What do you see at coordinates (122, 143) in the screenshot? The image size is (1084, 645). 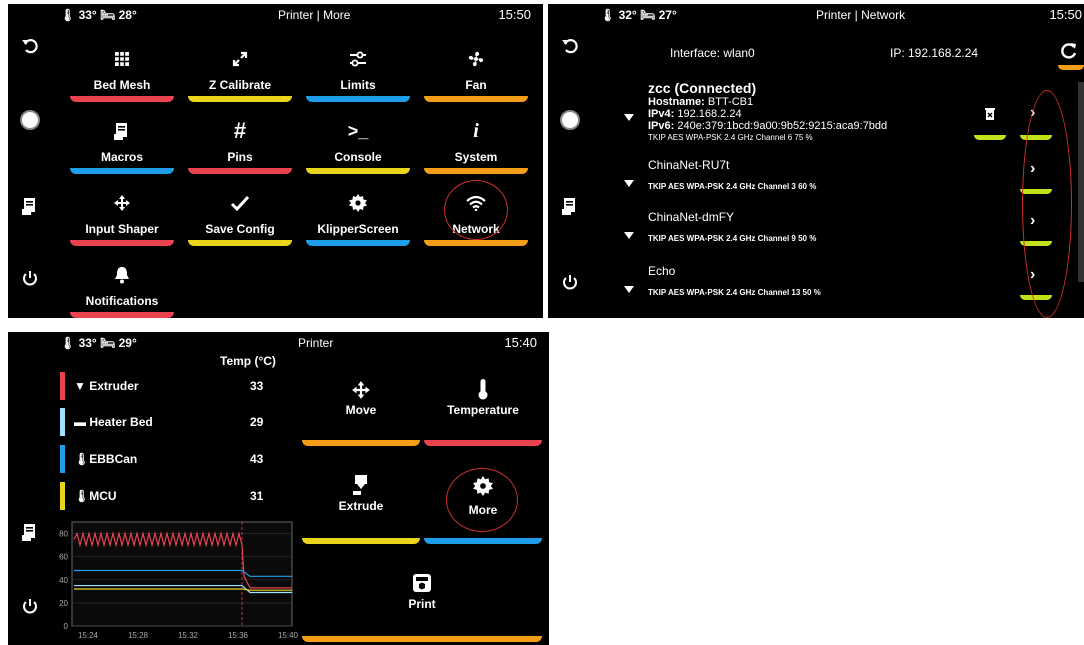 I see `tile-macros: Macros` at bounding box center [122, 143].